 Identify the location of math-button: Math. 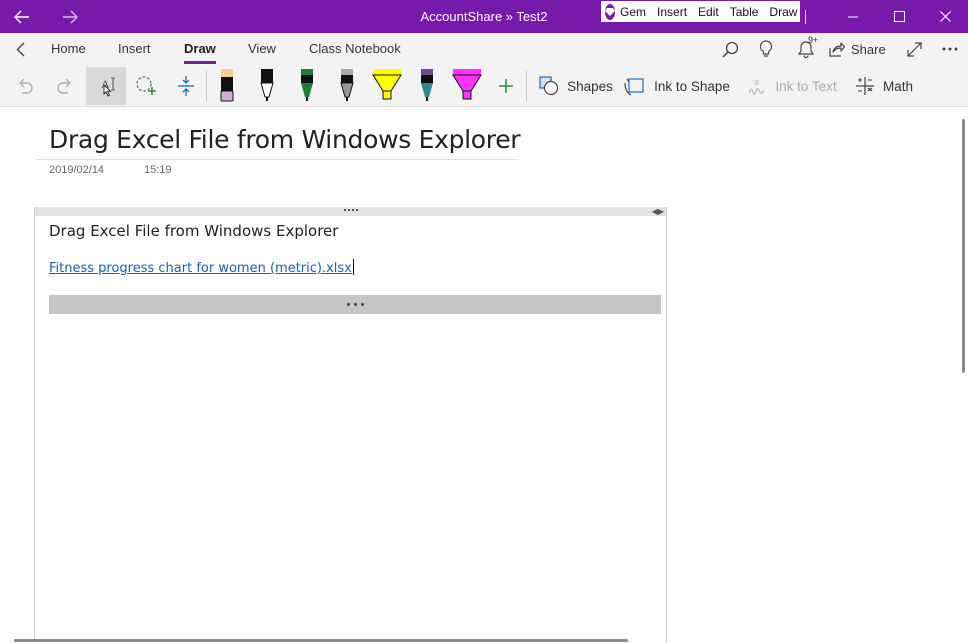
(884, 86).